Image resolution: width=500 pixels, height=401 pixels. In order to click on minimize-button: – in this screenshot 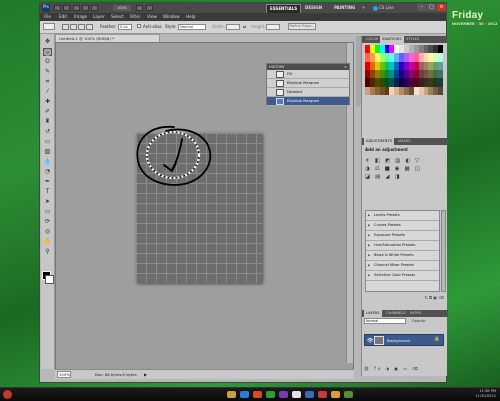, I will do `click(421, 7)`.